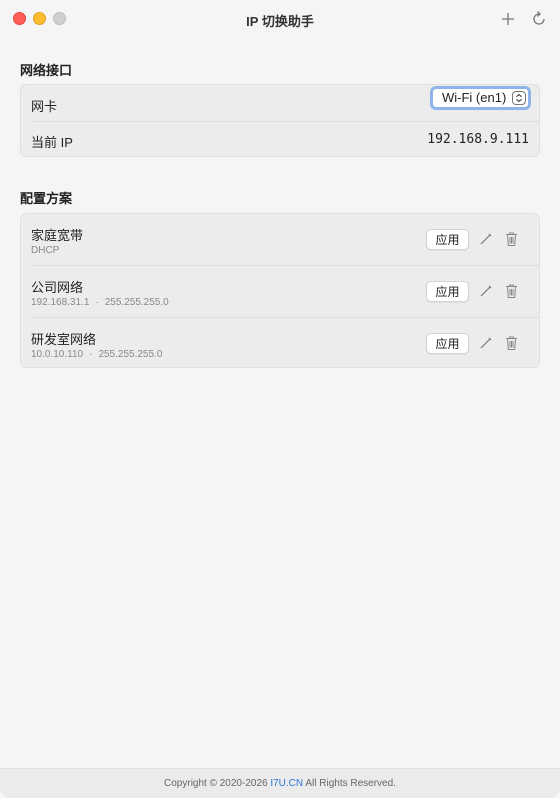 The height and width of the screenshot is (798, 560). I want to click on window-title: IP 切换助手, so click(280, 21).